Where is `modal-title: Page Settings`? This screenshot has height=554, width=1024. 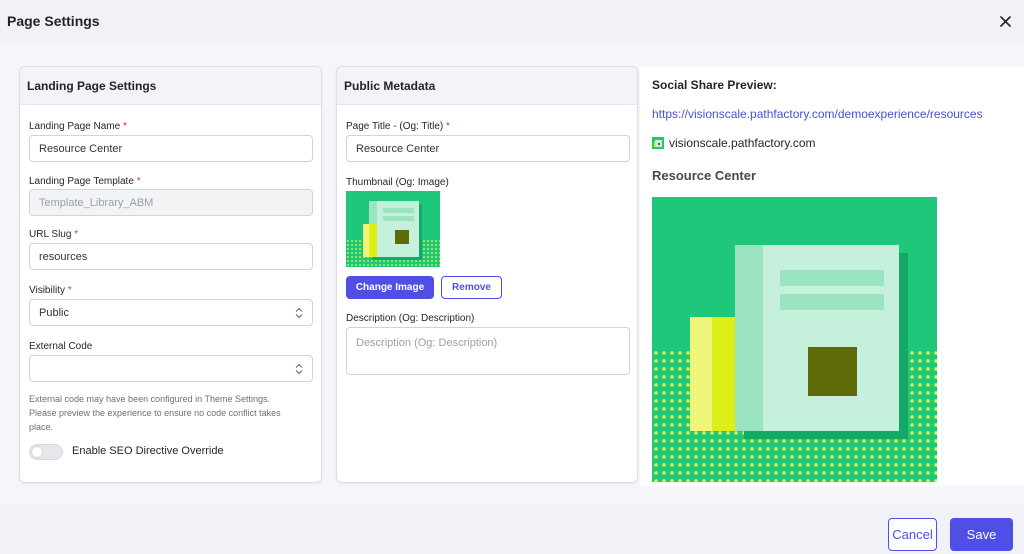 modal-title: Page Settings is located at coordinates (53, 21).